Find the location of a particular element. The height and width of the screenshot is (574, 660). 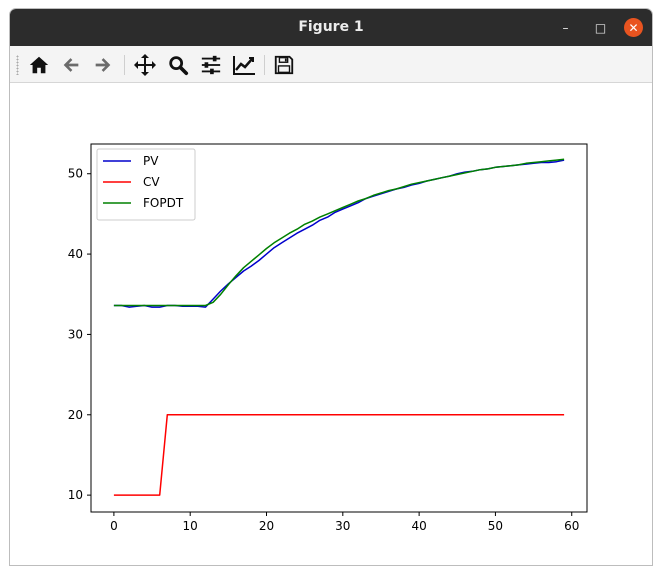

x-tick-label: 50 is located at coordinates (495, 526).